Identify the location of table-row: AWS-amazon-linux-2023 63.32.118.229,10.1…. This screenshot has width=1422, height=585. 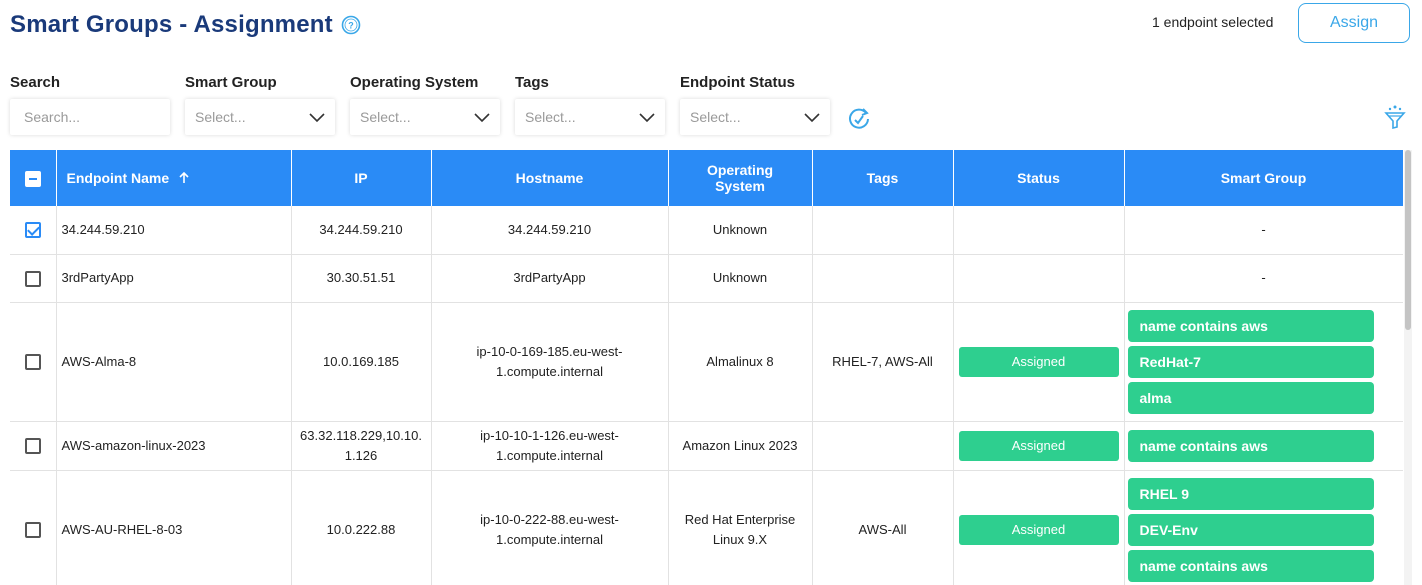
(706, 446).